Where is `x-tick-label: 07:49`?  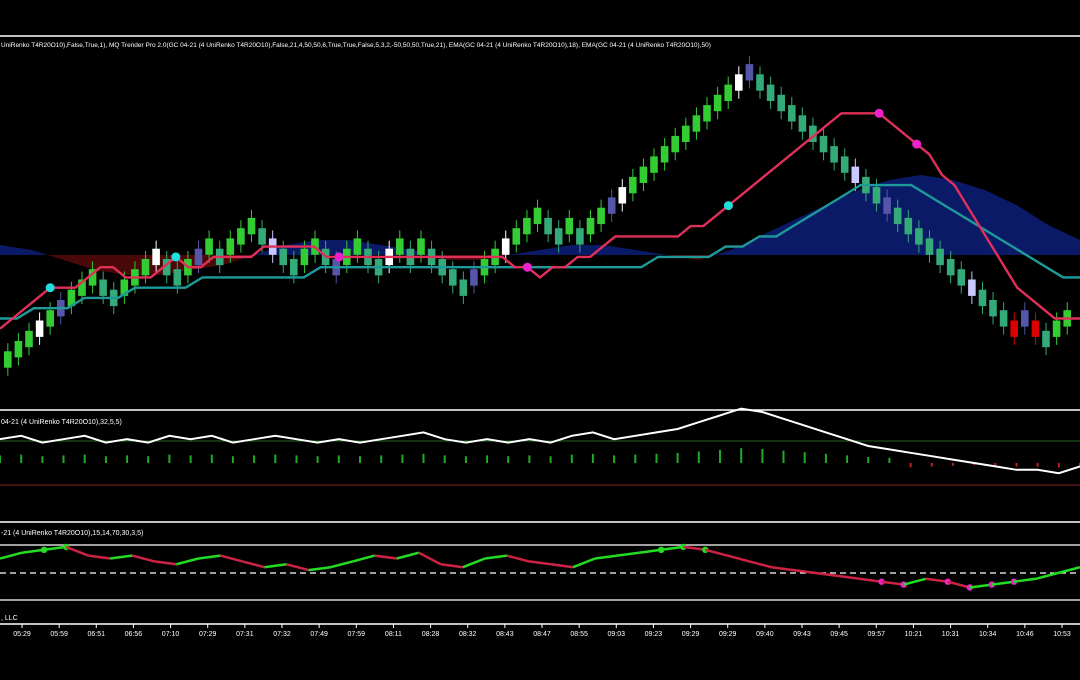 x-tick-label: 07:49 is located at coordinates (319, 634).